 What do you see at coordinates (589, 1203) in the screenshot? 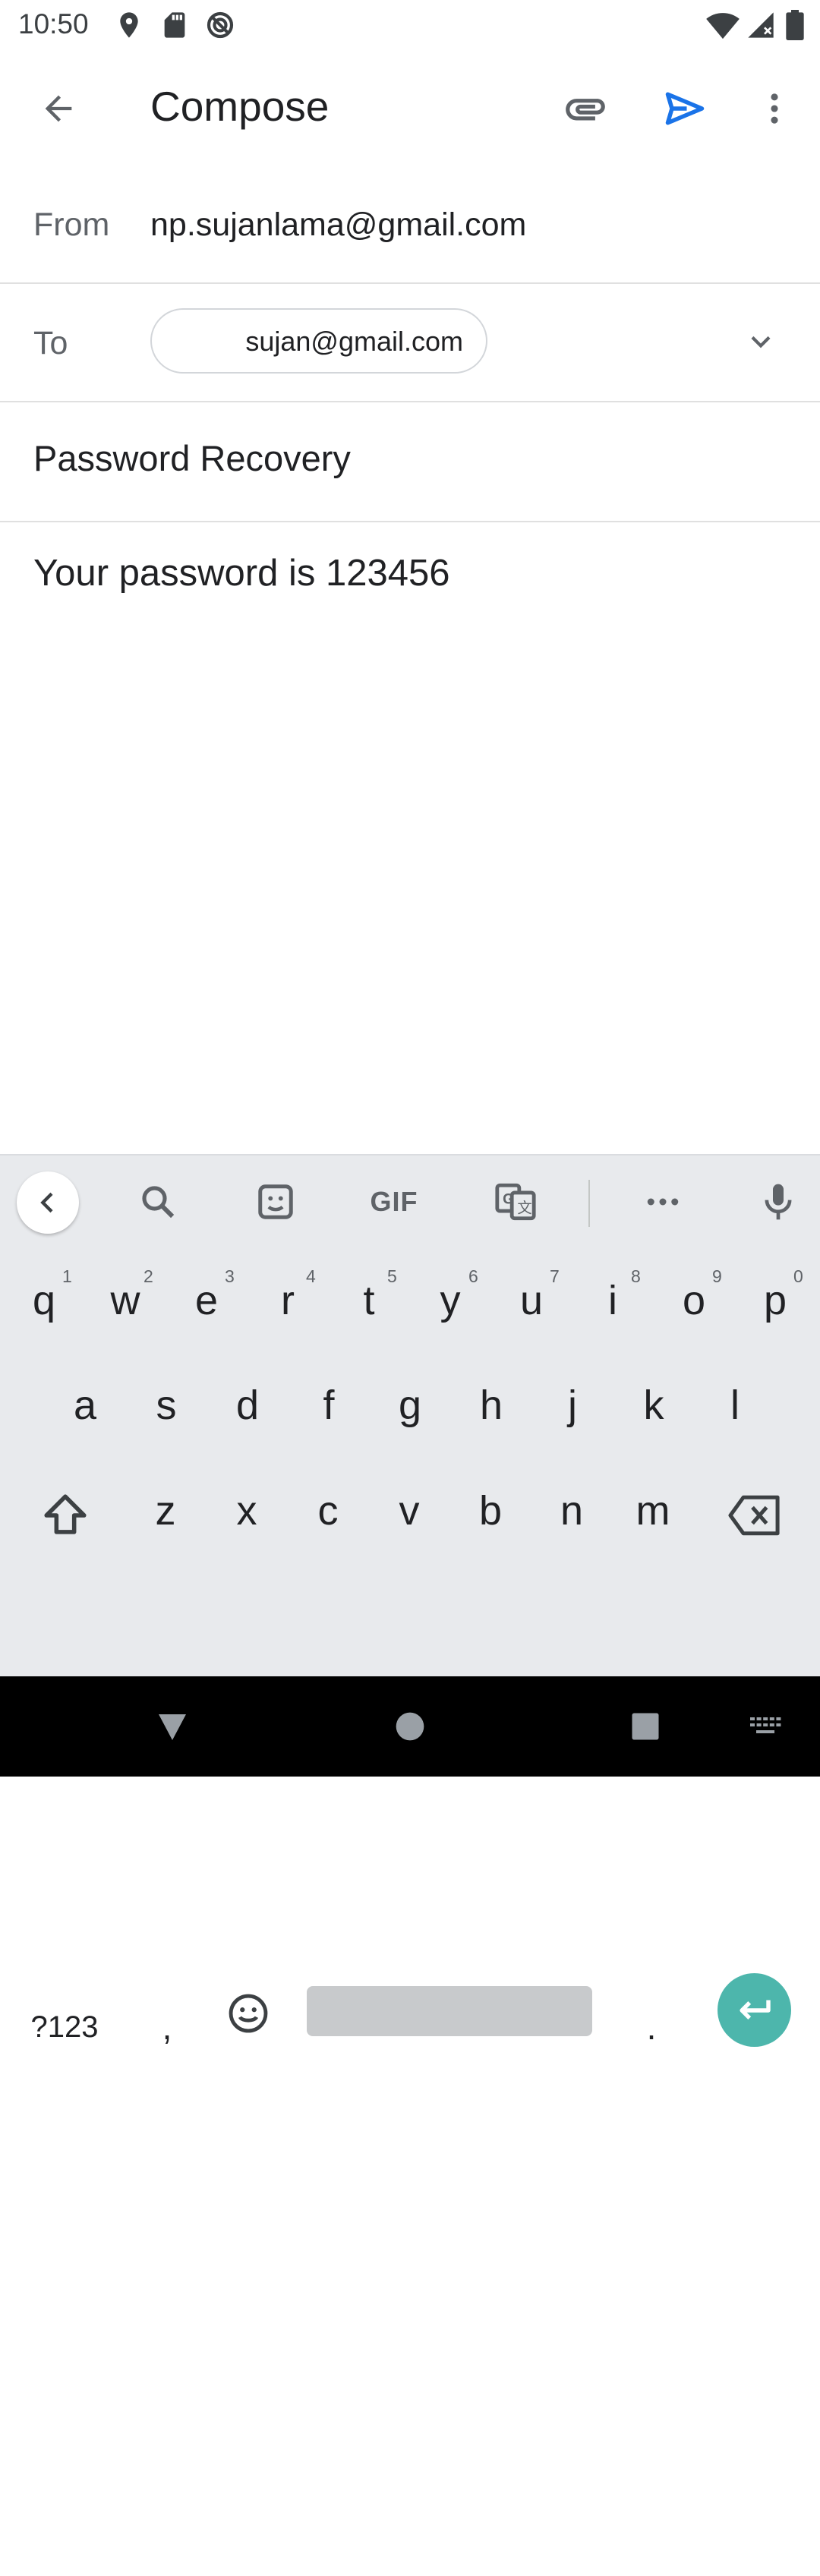
I see `toolbar-divider` at bounding box center [589, 1203].